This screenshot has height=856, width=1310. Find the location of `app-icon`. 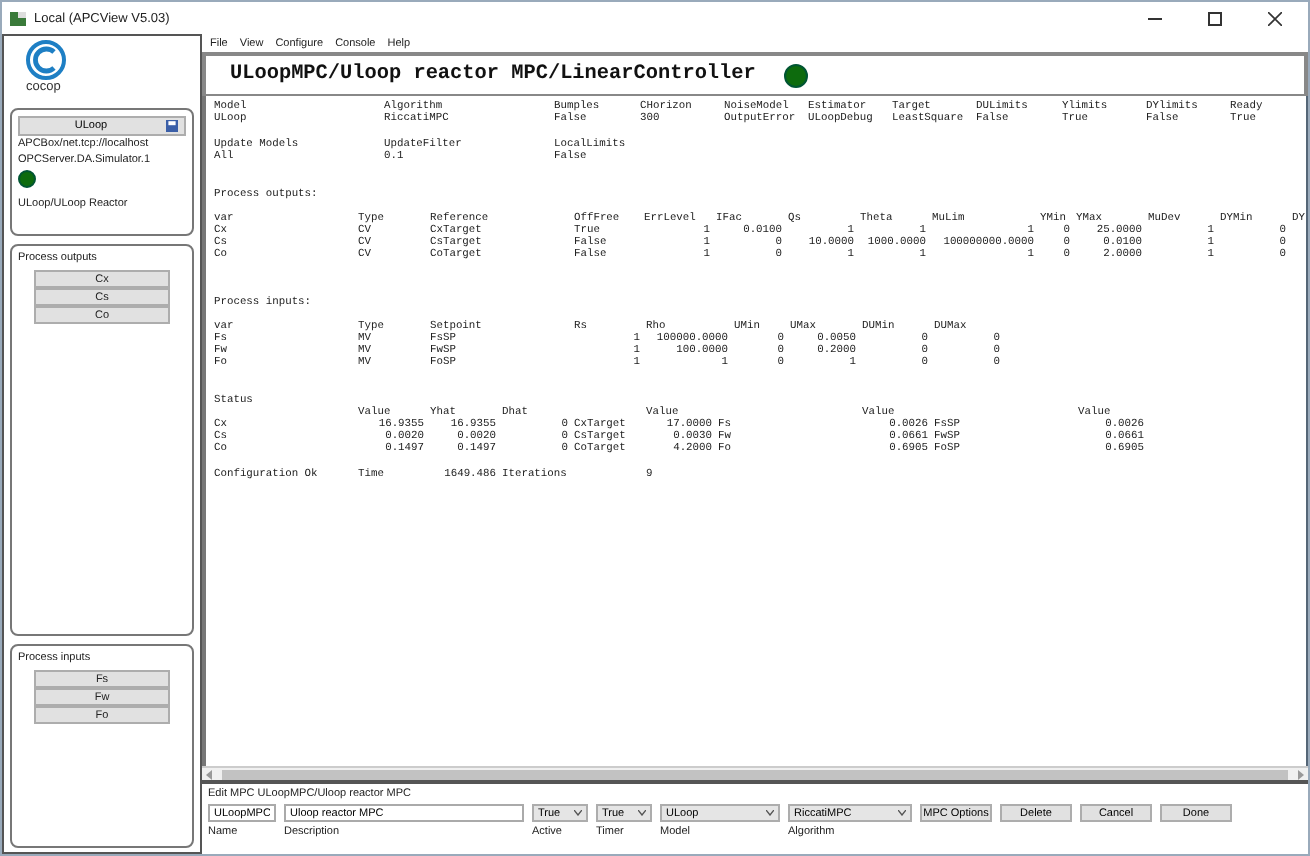

app-icon is located at coordinates (18, 18).